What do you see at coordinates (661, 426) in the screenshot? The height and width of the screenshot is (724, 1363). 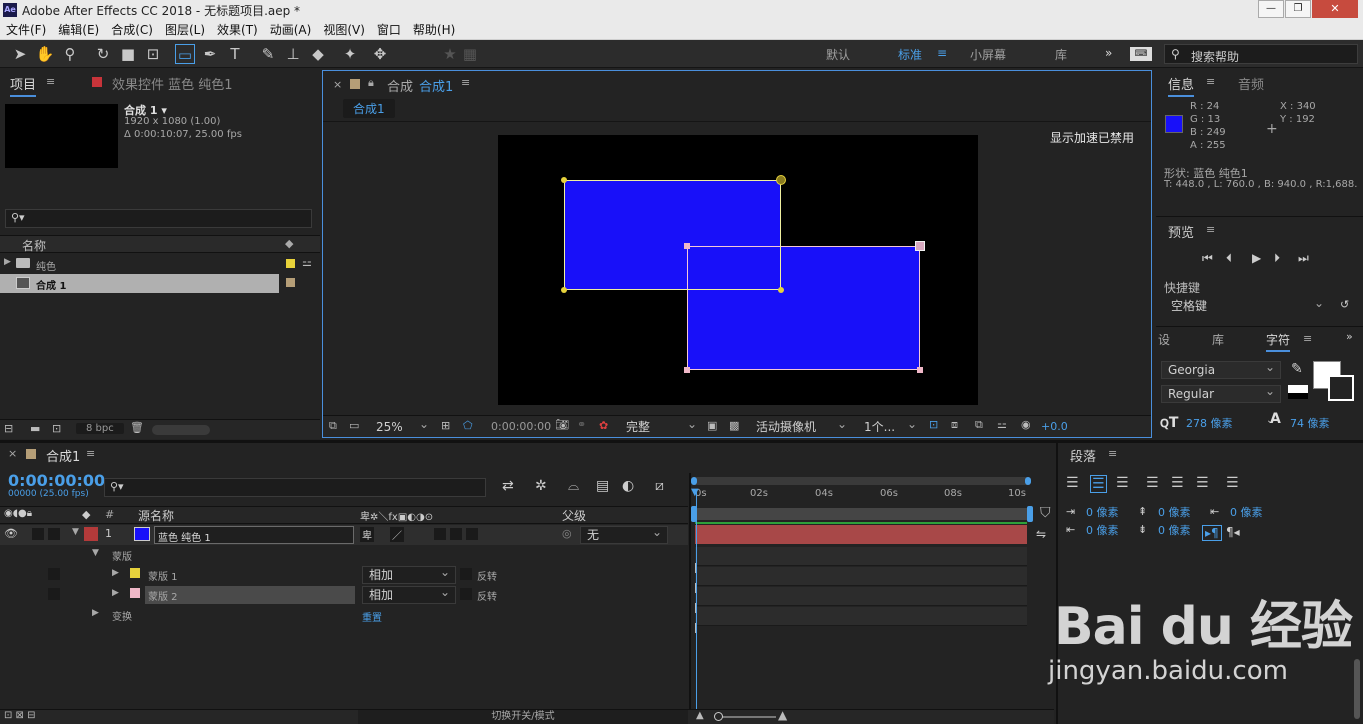 I see `resolution-dropdown: 完整` at bounding box center [661, 426].